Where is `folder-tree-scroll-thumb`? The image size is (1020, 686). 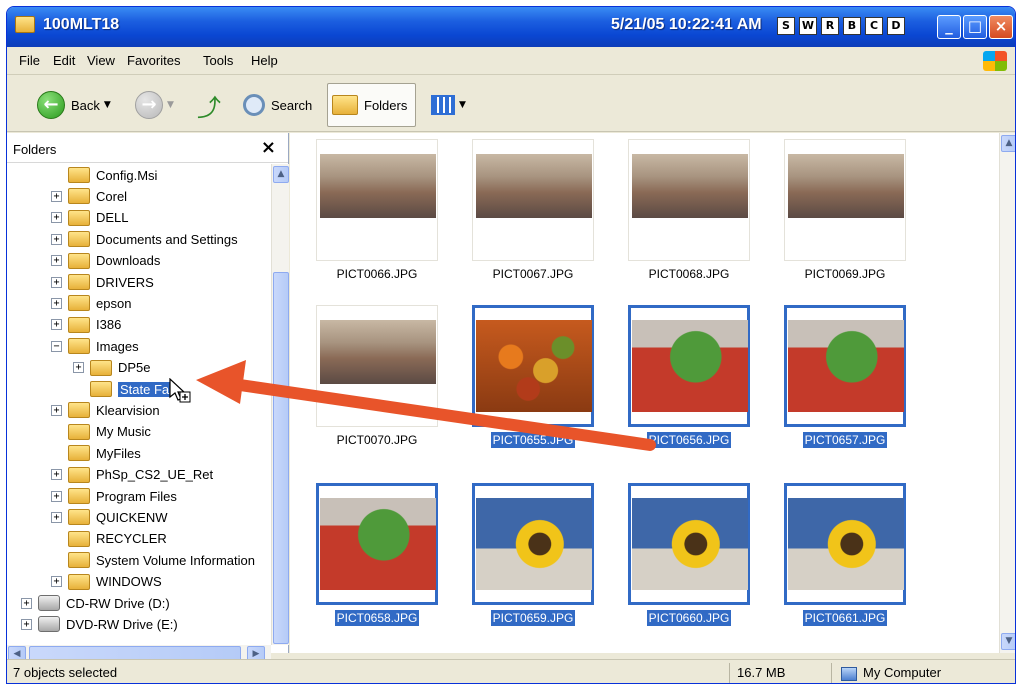
folder-tree-scroll-thumb is located at coordinates (281, 458).